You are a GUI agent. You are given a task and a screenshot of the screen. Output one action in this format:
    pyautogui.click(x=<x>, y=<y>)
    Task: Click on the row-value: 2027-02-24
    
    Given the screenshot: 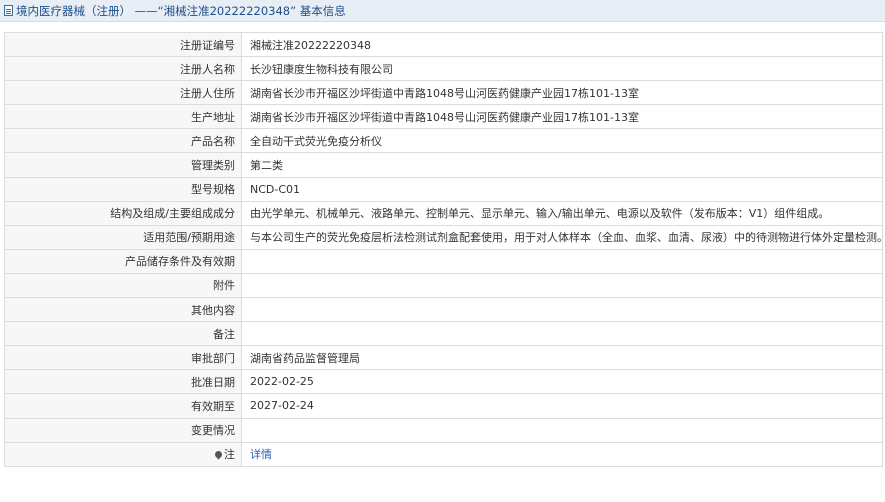 What is the action you would take?
    pyautogui.click(x=562, y=406)
    